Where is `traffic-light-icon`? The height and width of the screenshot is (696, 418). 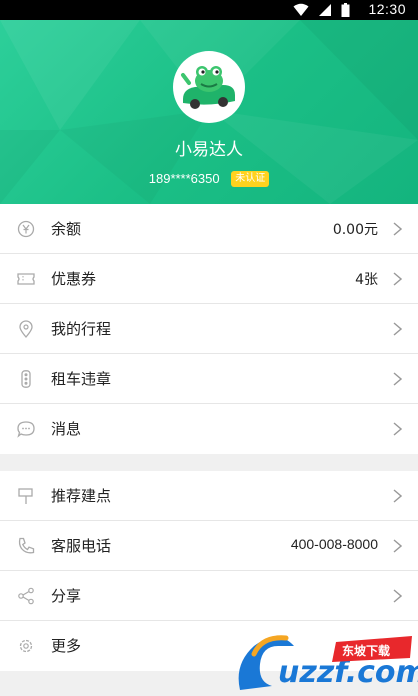
traffic-light-icon is located at coordinates (26, 379).